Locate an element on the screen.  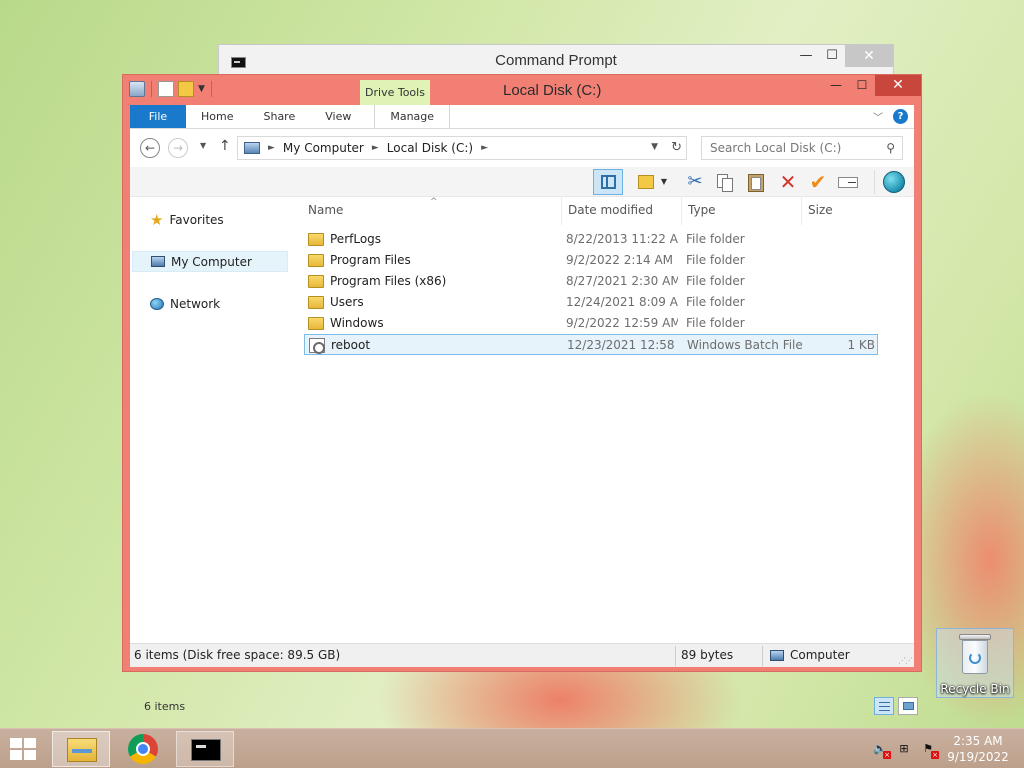
start-button is located at coordinates (24, 749).